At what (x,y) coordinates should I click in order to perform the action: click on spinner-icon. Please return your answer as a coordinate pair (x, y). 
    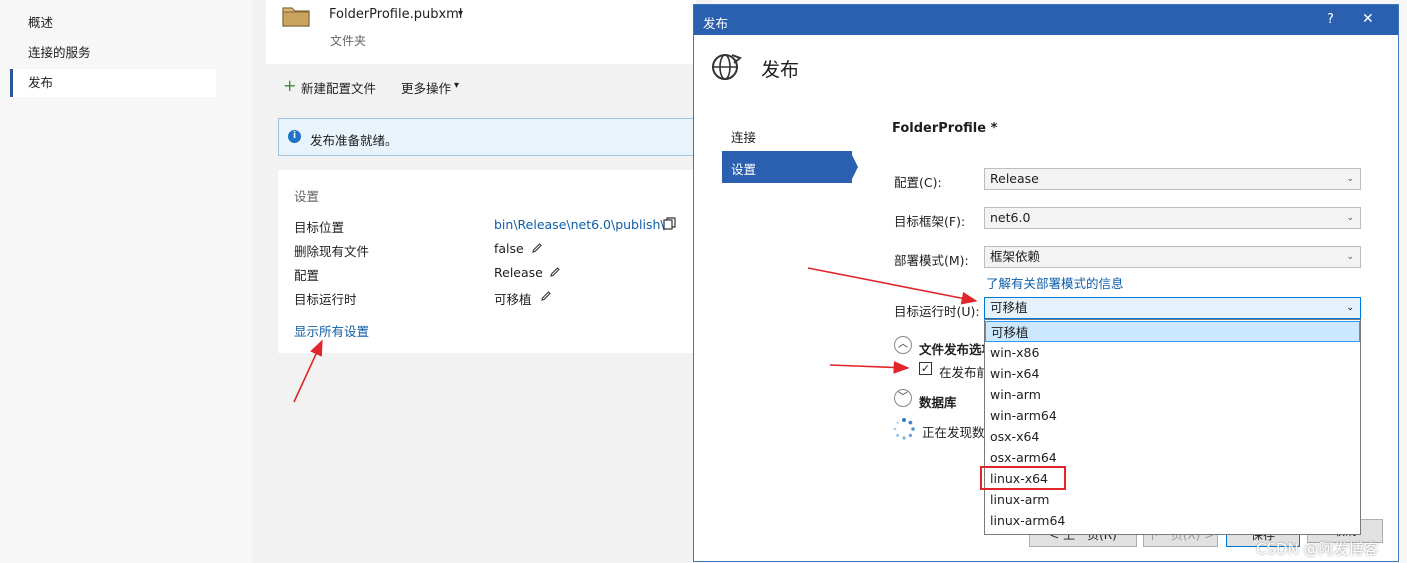
    Looking at the image, I should click on (904, 429).